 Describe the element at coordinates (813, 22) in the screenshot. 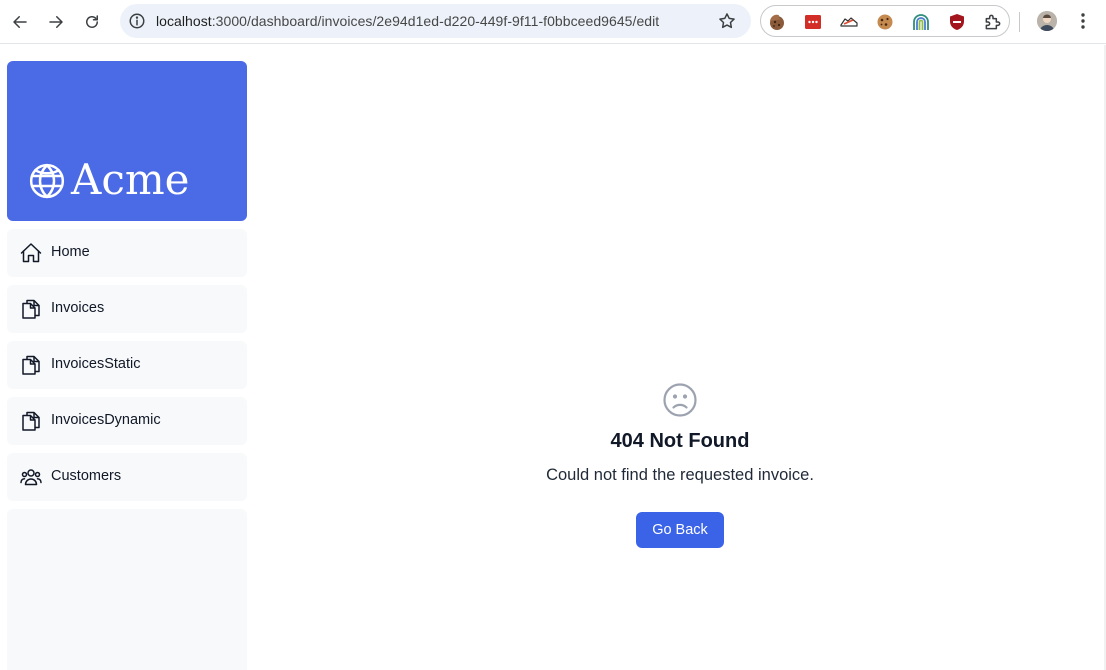

I see `lastpass-icon` at that location.